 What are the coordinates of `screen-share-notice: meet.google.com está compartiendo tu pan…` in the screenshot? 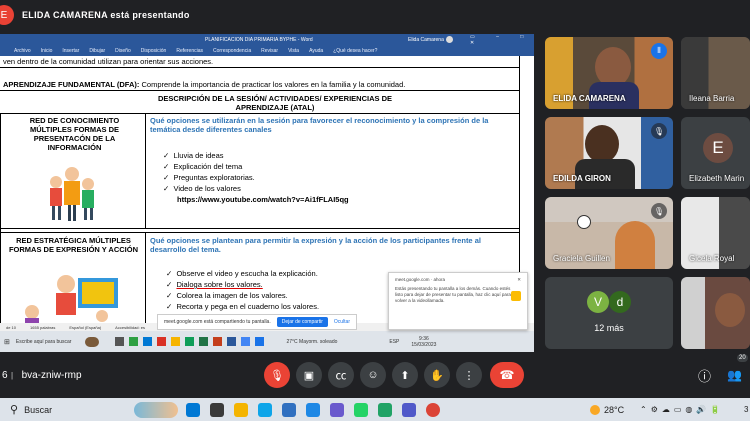 It's located at (257, 322).